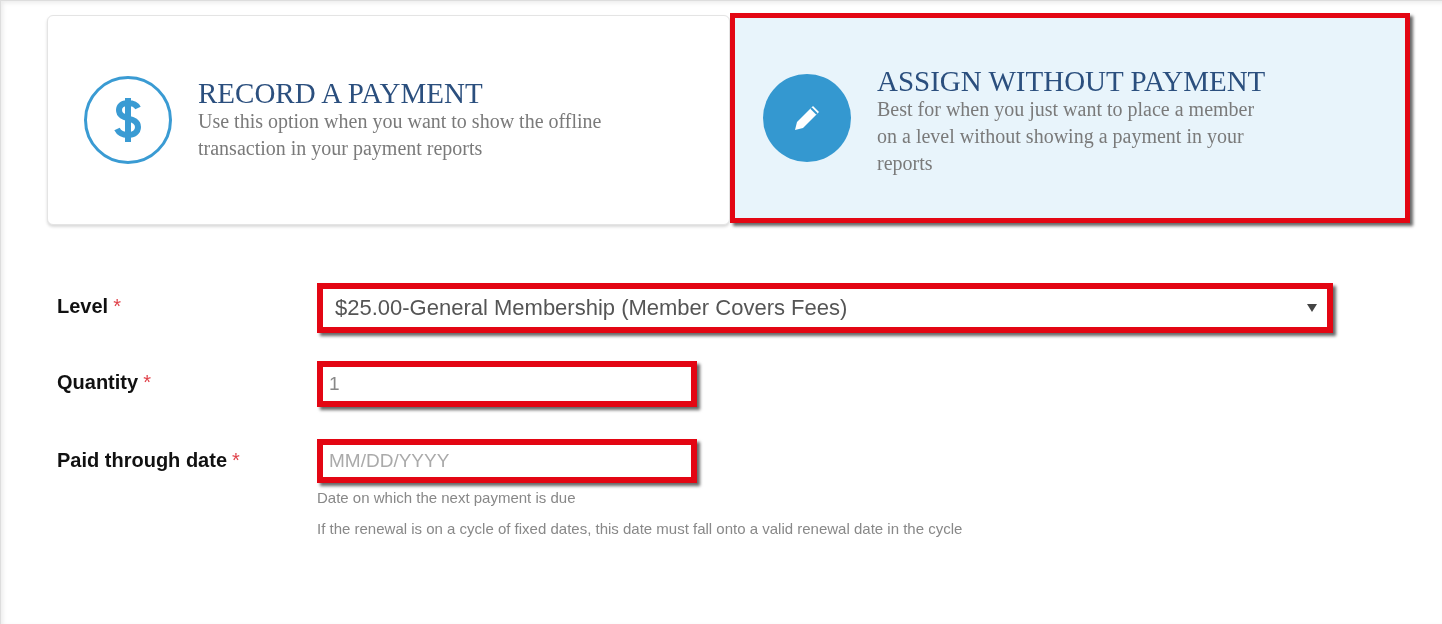 This screenshot has height=624, width=1442. Describe the element at coordinates (400, 135) in the screenshot. I see `option-description: Use this option when you want to show the offline transaction in your payment reports` at that location.